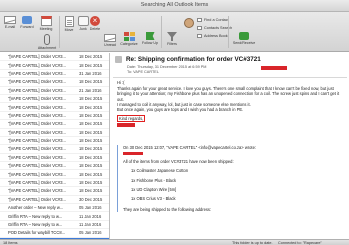  I want to click on order-item: 1x OBS Crius V3 - Black, so click(153, 199).